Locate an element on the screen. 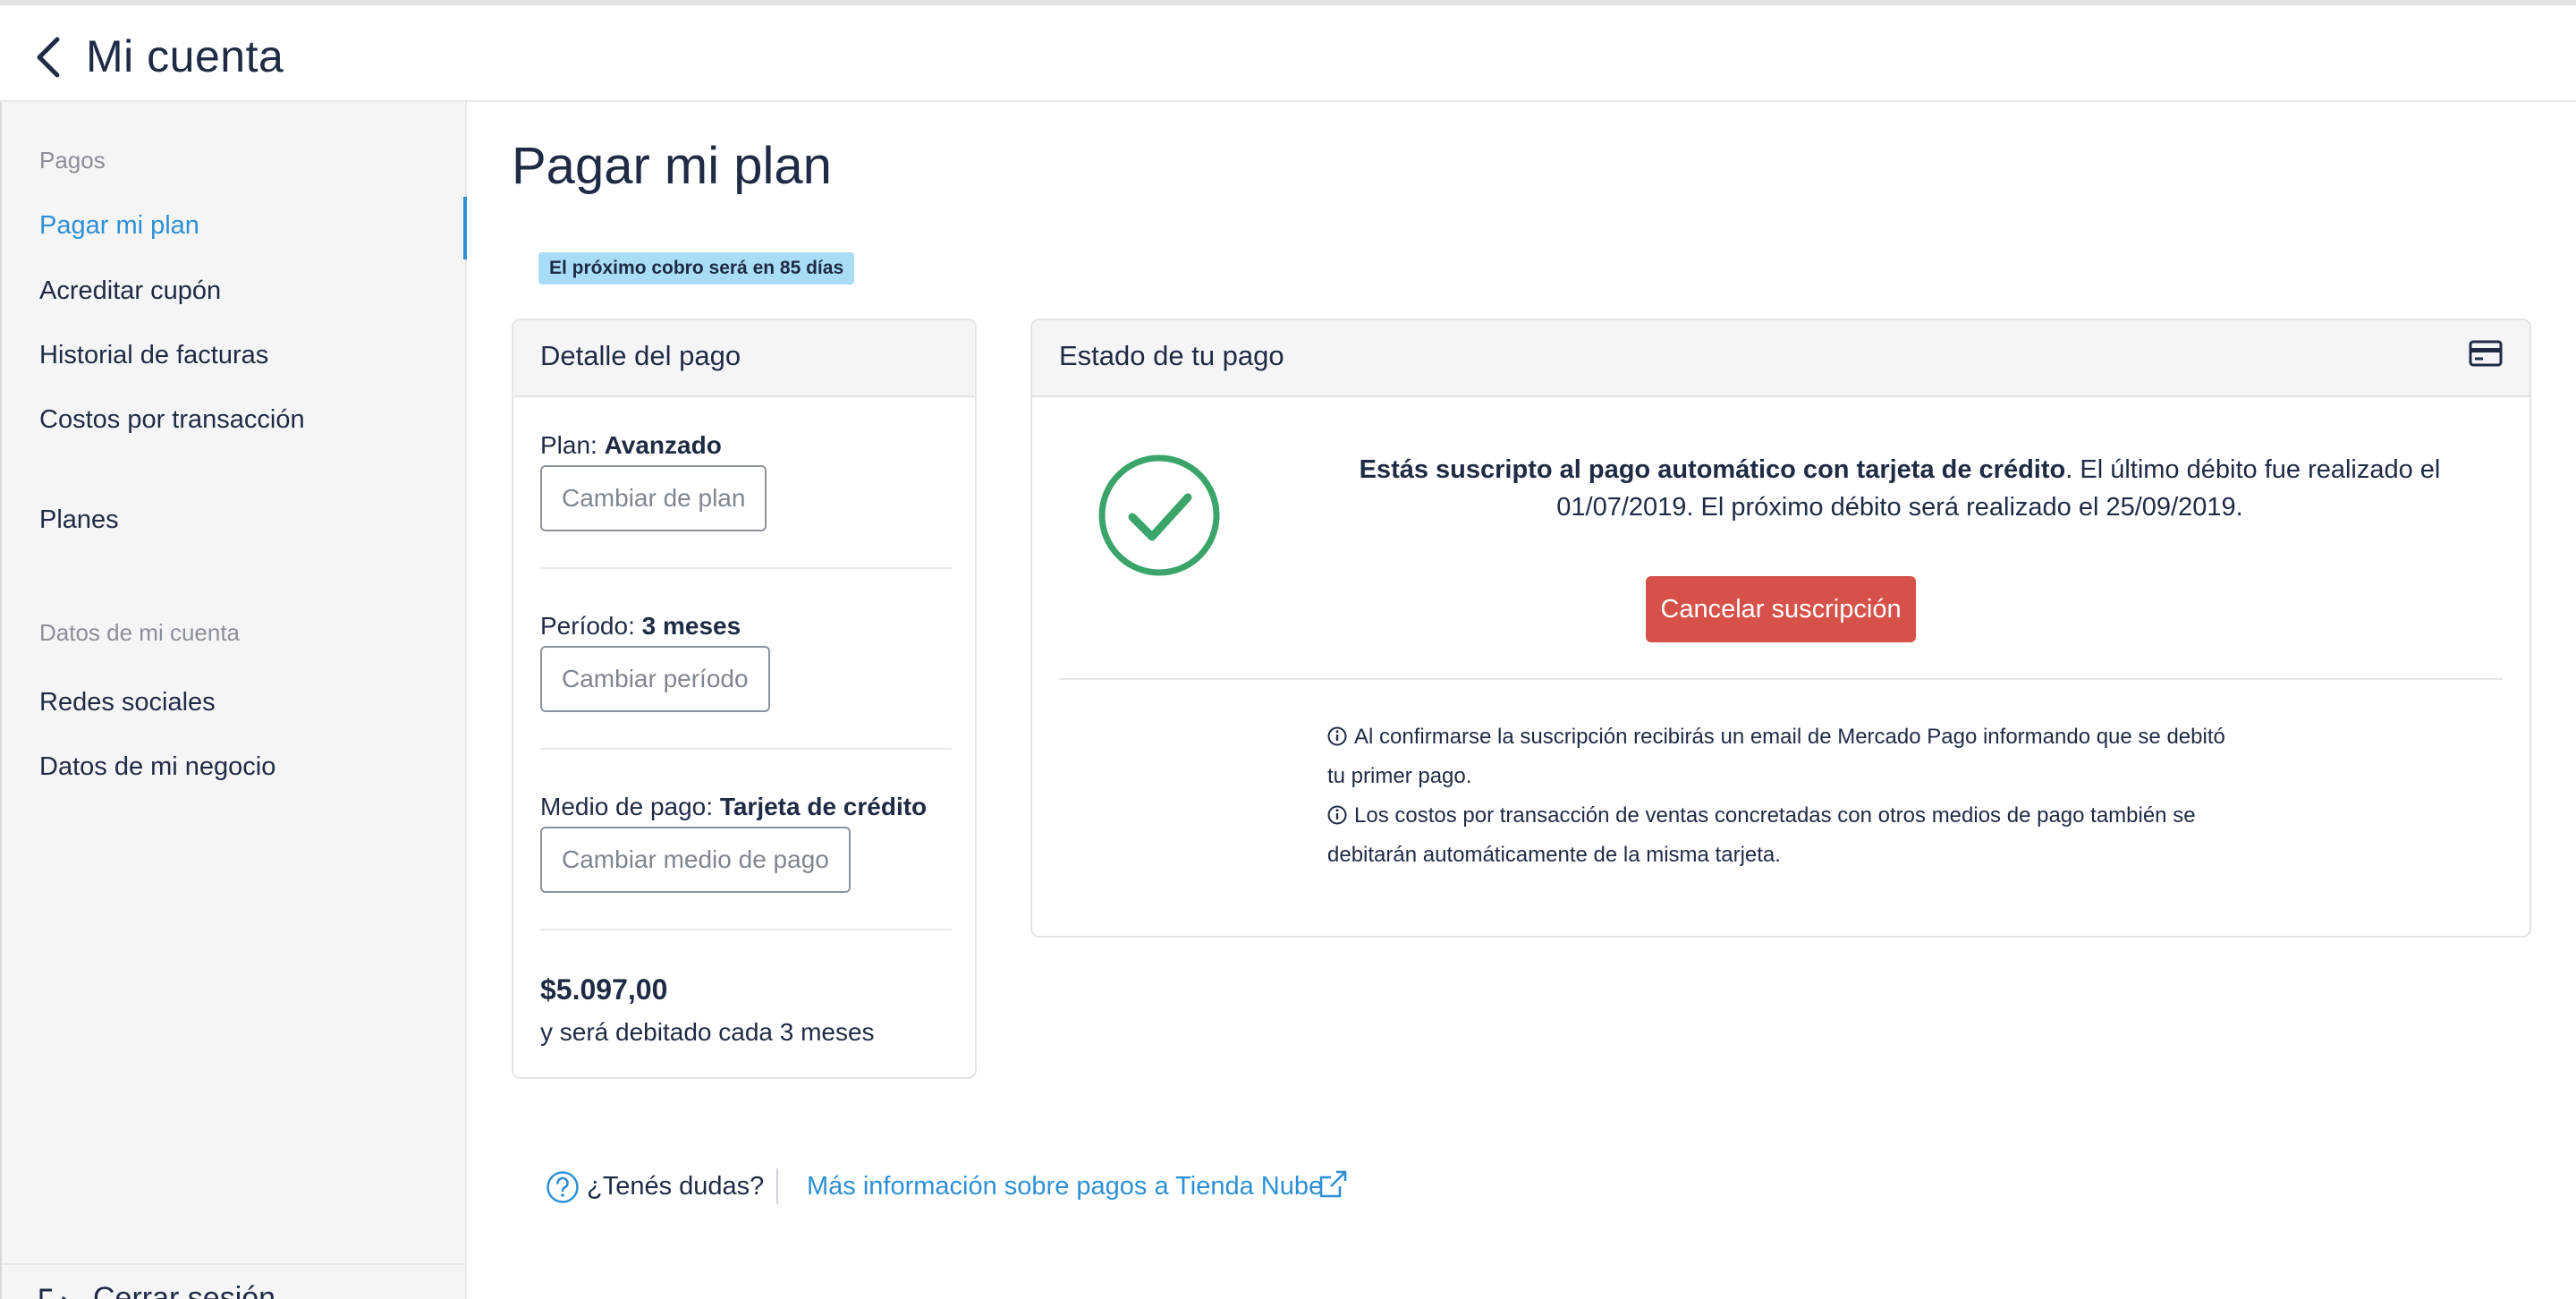 This screenshot has width=2576, height=1299. logout-button: Cerrar sesión is located at coordinates (225, 1287).